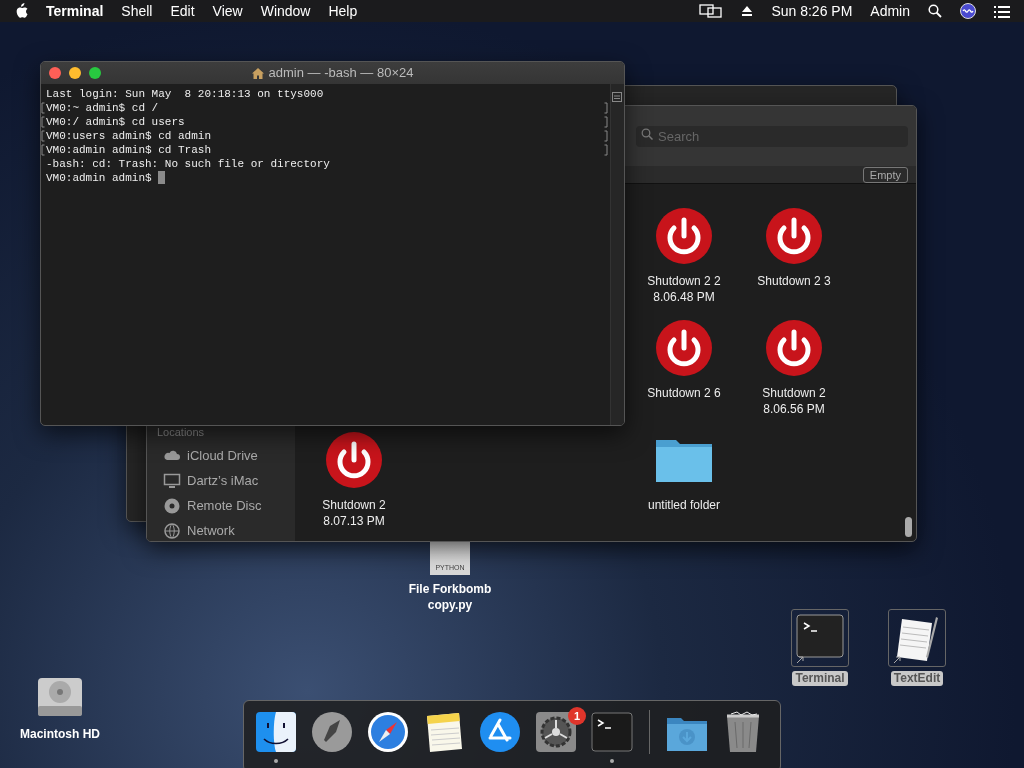 The image size is (1024, 768). What do you see at coordinates (226, 481) in the screenshot?
I see `sidebar-item: Dartz’s iMac` at bounding box center [226, 481].